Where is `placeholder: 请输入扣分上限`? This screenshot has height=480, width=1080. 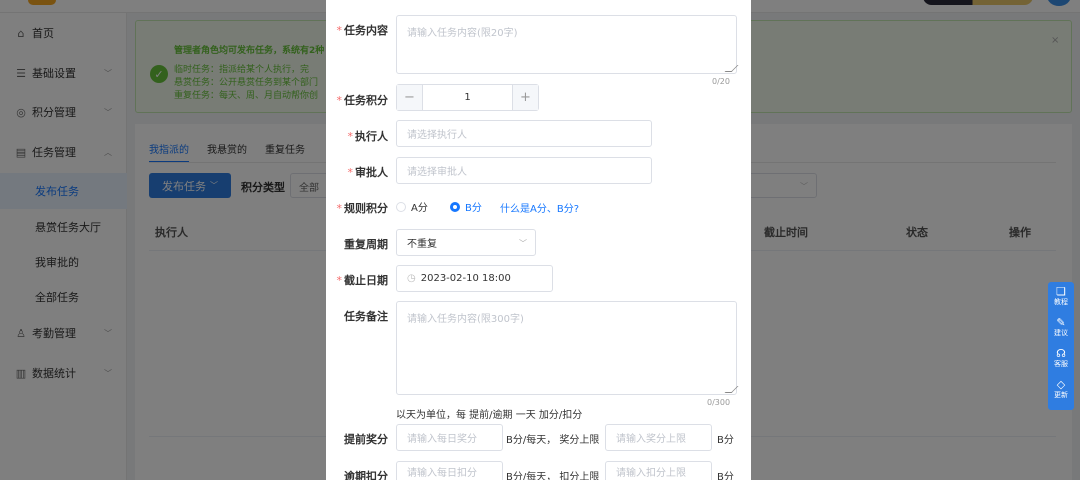 placeholder: 请输入扣分上限 is located at coordinates (651, 473).